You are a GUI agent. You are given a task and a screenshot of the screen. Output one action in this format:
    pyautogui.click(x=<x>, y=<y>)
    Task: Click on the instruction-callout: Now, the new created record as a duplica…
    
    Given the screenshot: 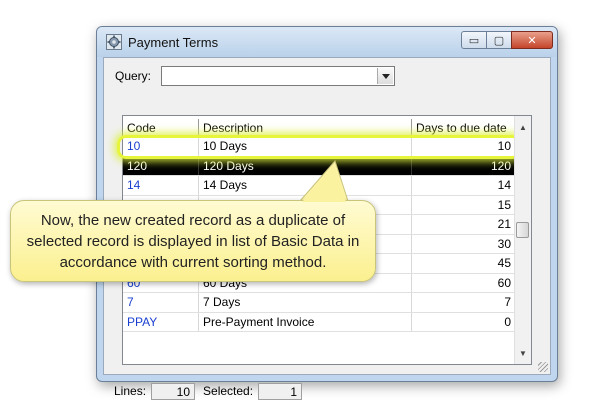 What is the action you would take?
    pyautogui.click(x=193, y=241)
    